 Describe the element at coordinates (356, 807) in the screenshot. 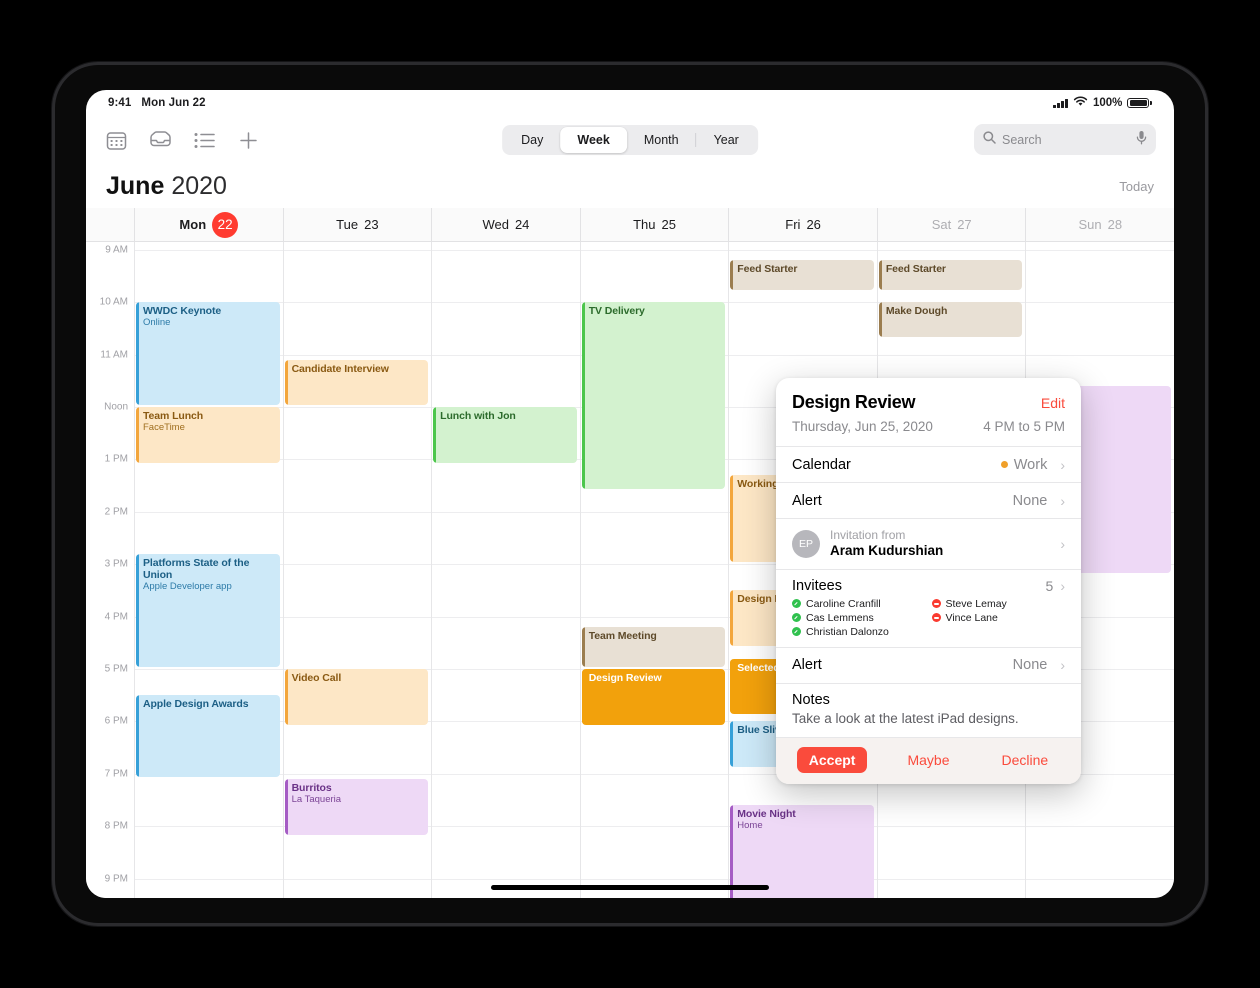

I see `calendar-event: Burritos La Taqueria` at that location.